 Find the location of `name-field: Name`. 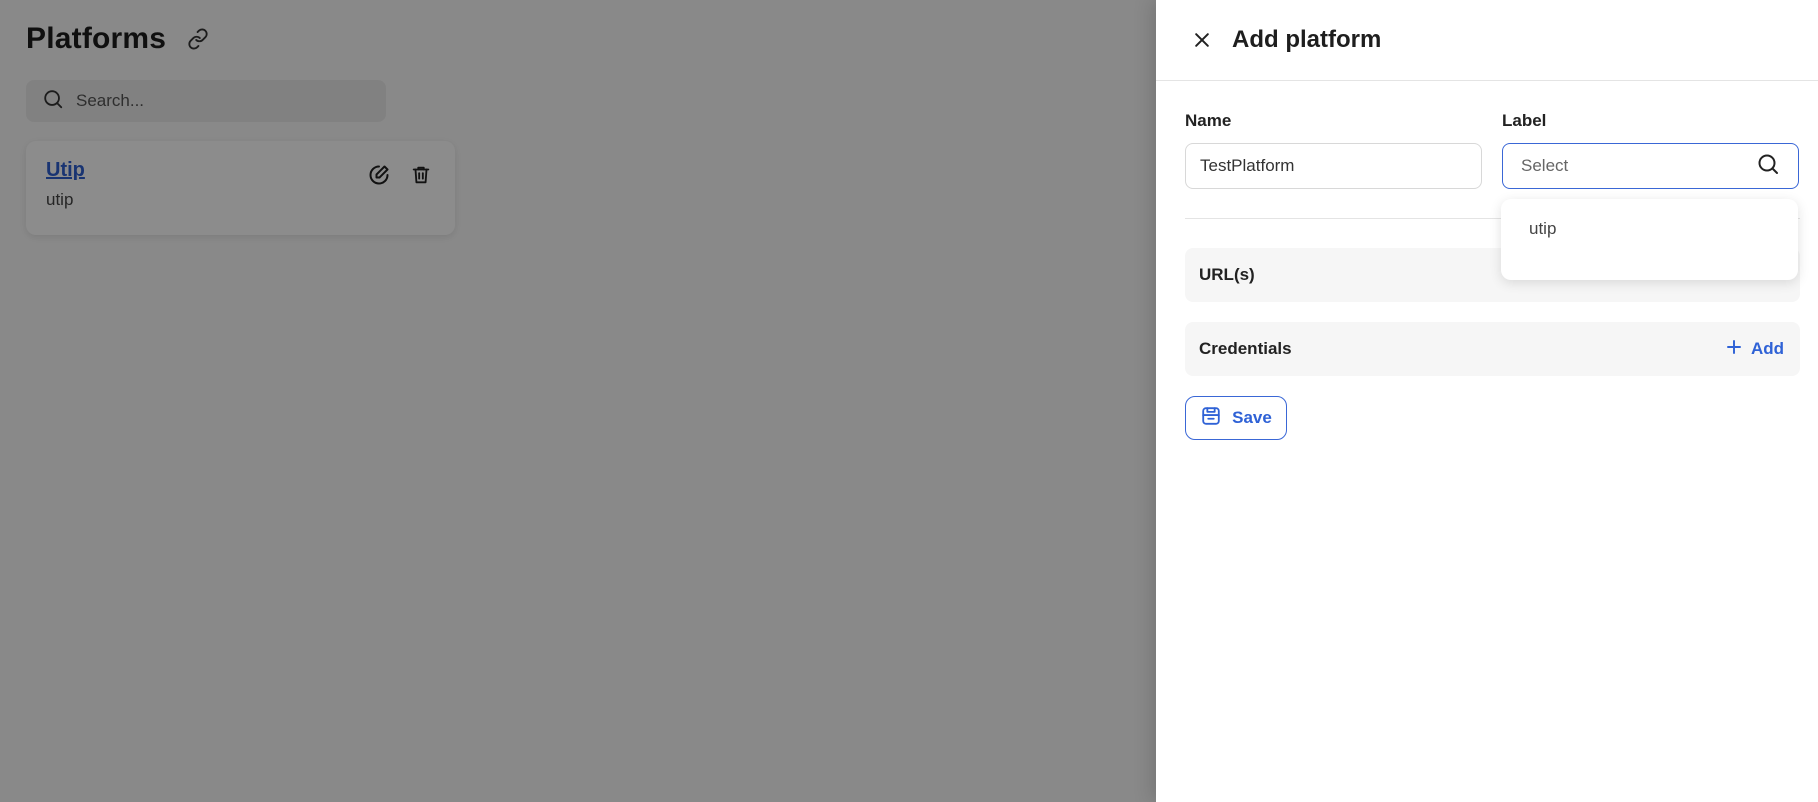

name-field: Name is located at coordinates (1333, 150).